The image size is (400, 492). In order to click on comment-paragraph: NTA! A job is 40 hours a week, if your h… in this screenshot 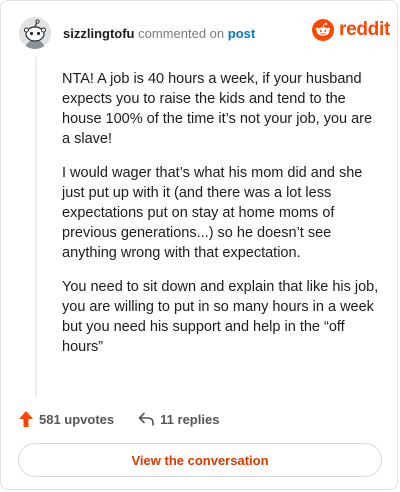, I will do `click(217, 109)`.